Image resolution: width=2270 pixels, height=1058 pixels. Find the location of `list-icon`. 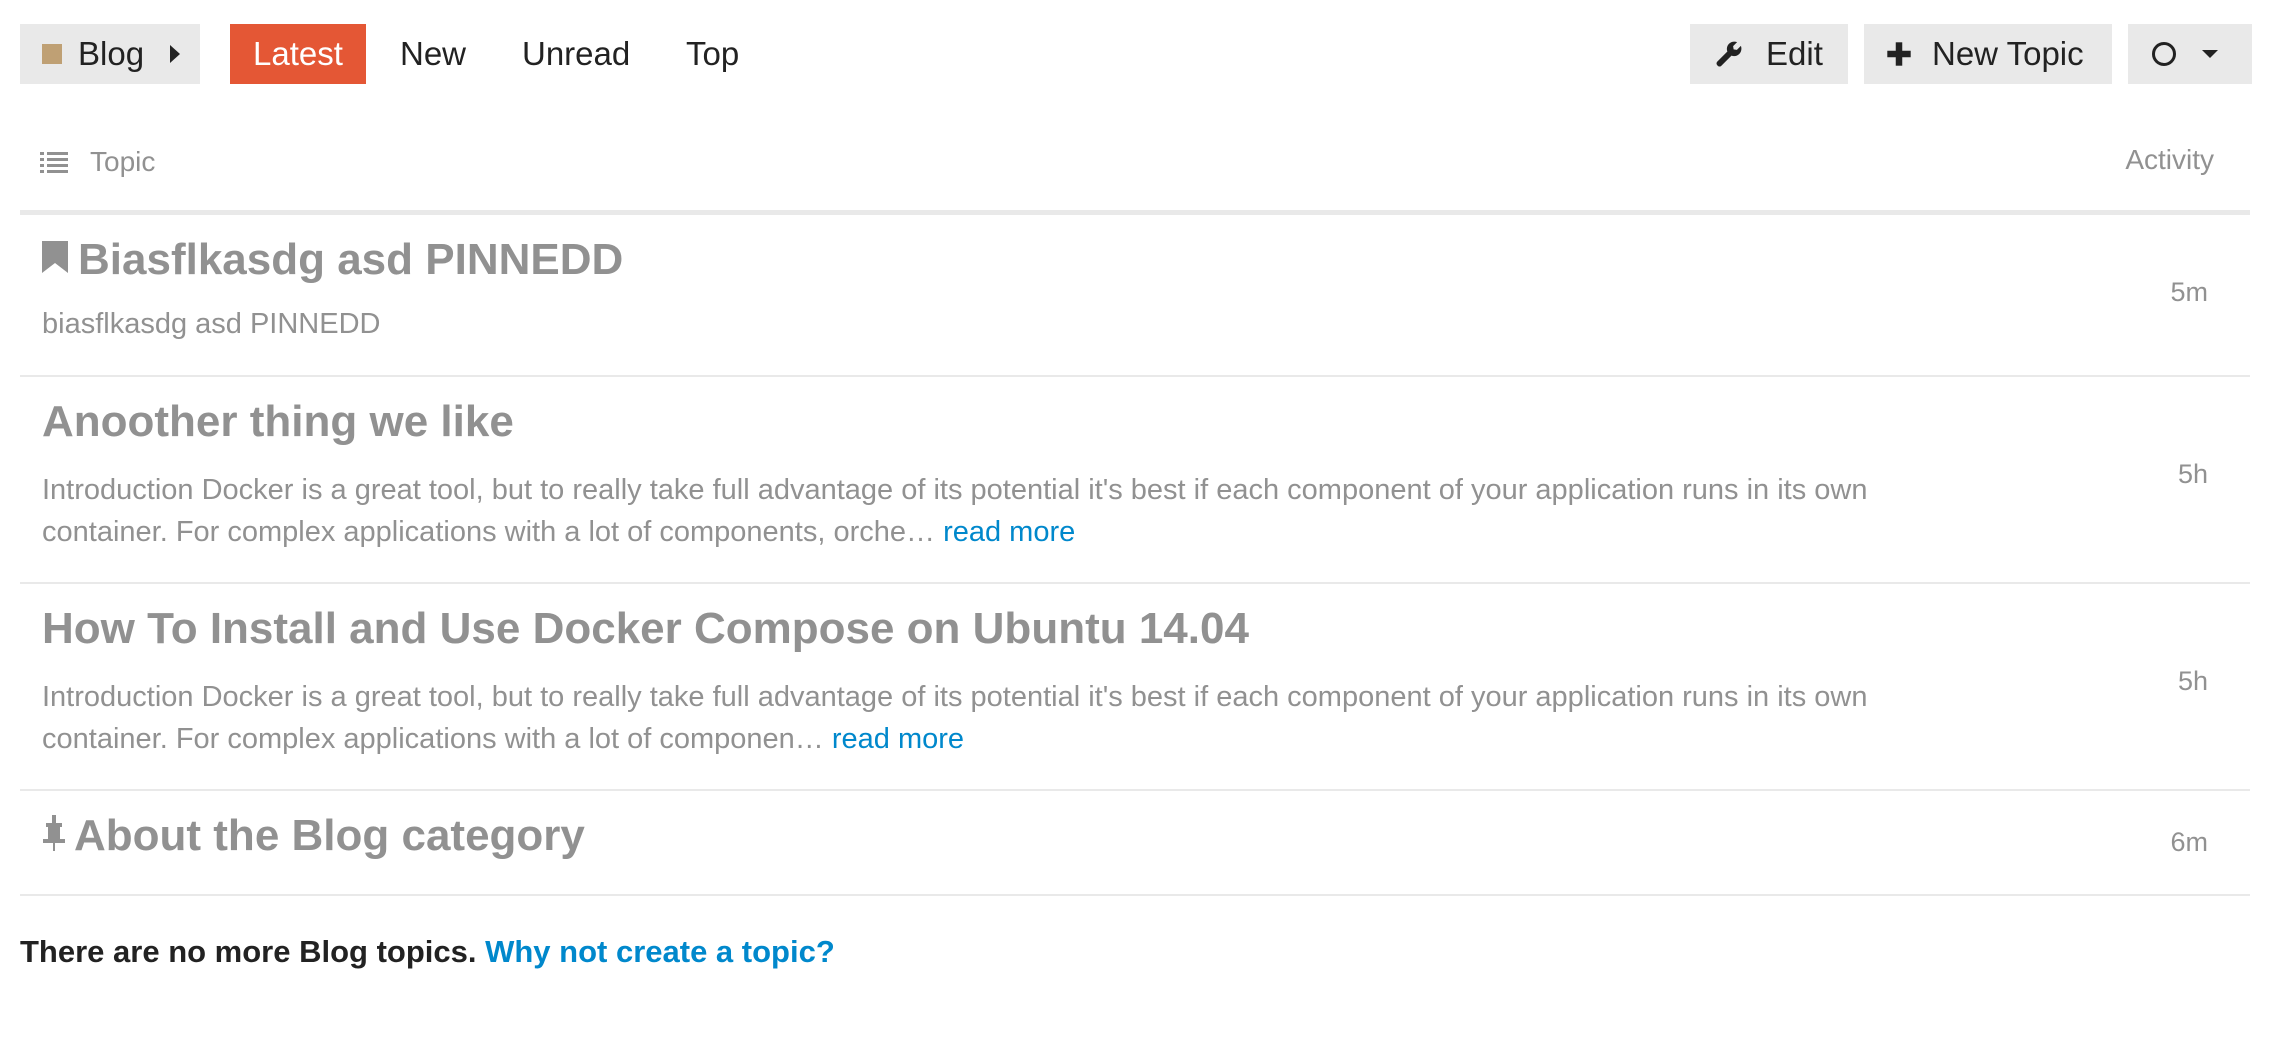

list-icon is located at coordinates (54, 162).